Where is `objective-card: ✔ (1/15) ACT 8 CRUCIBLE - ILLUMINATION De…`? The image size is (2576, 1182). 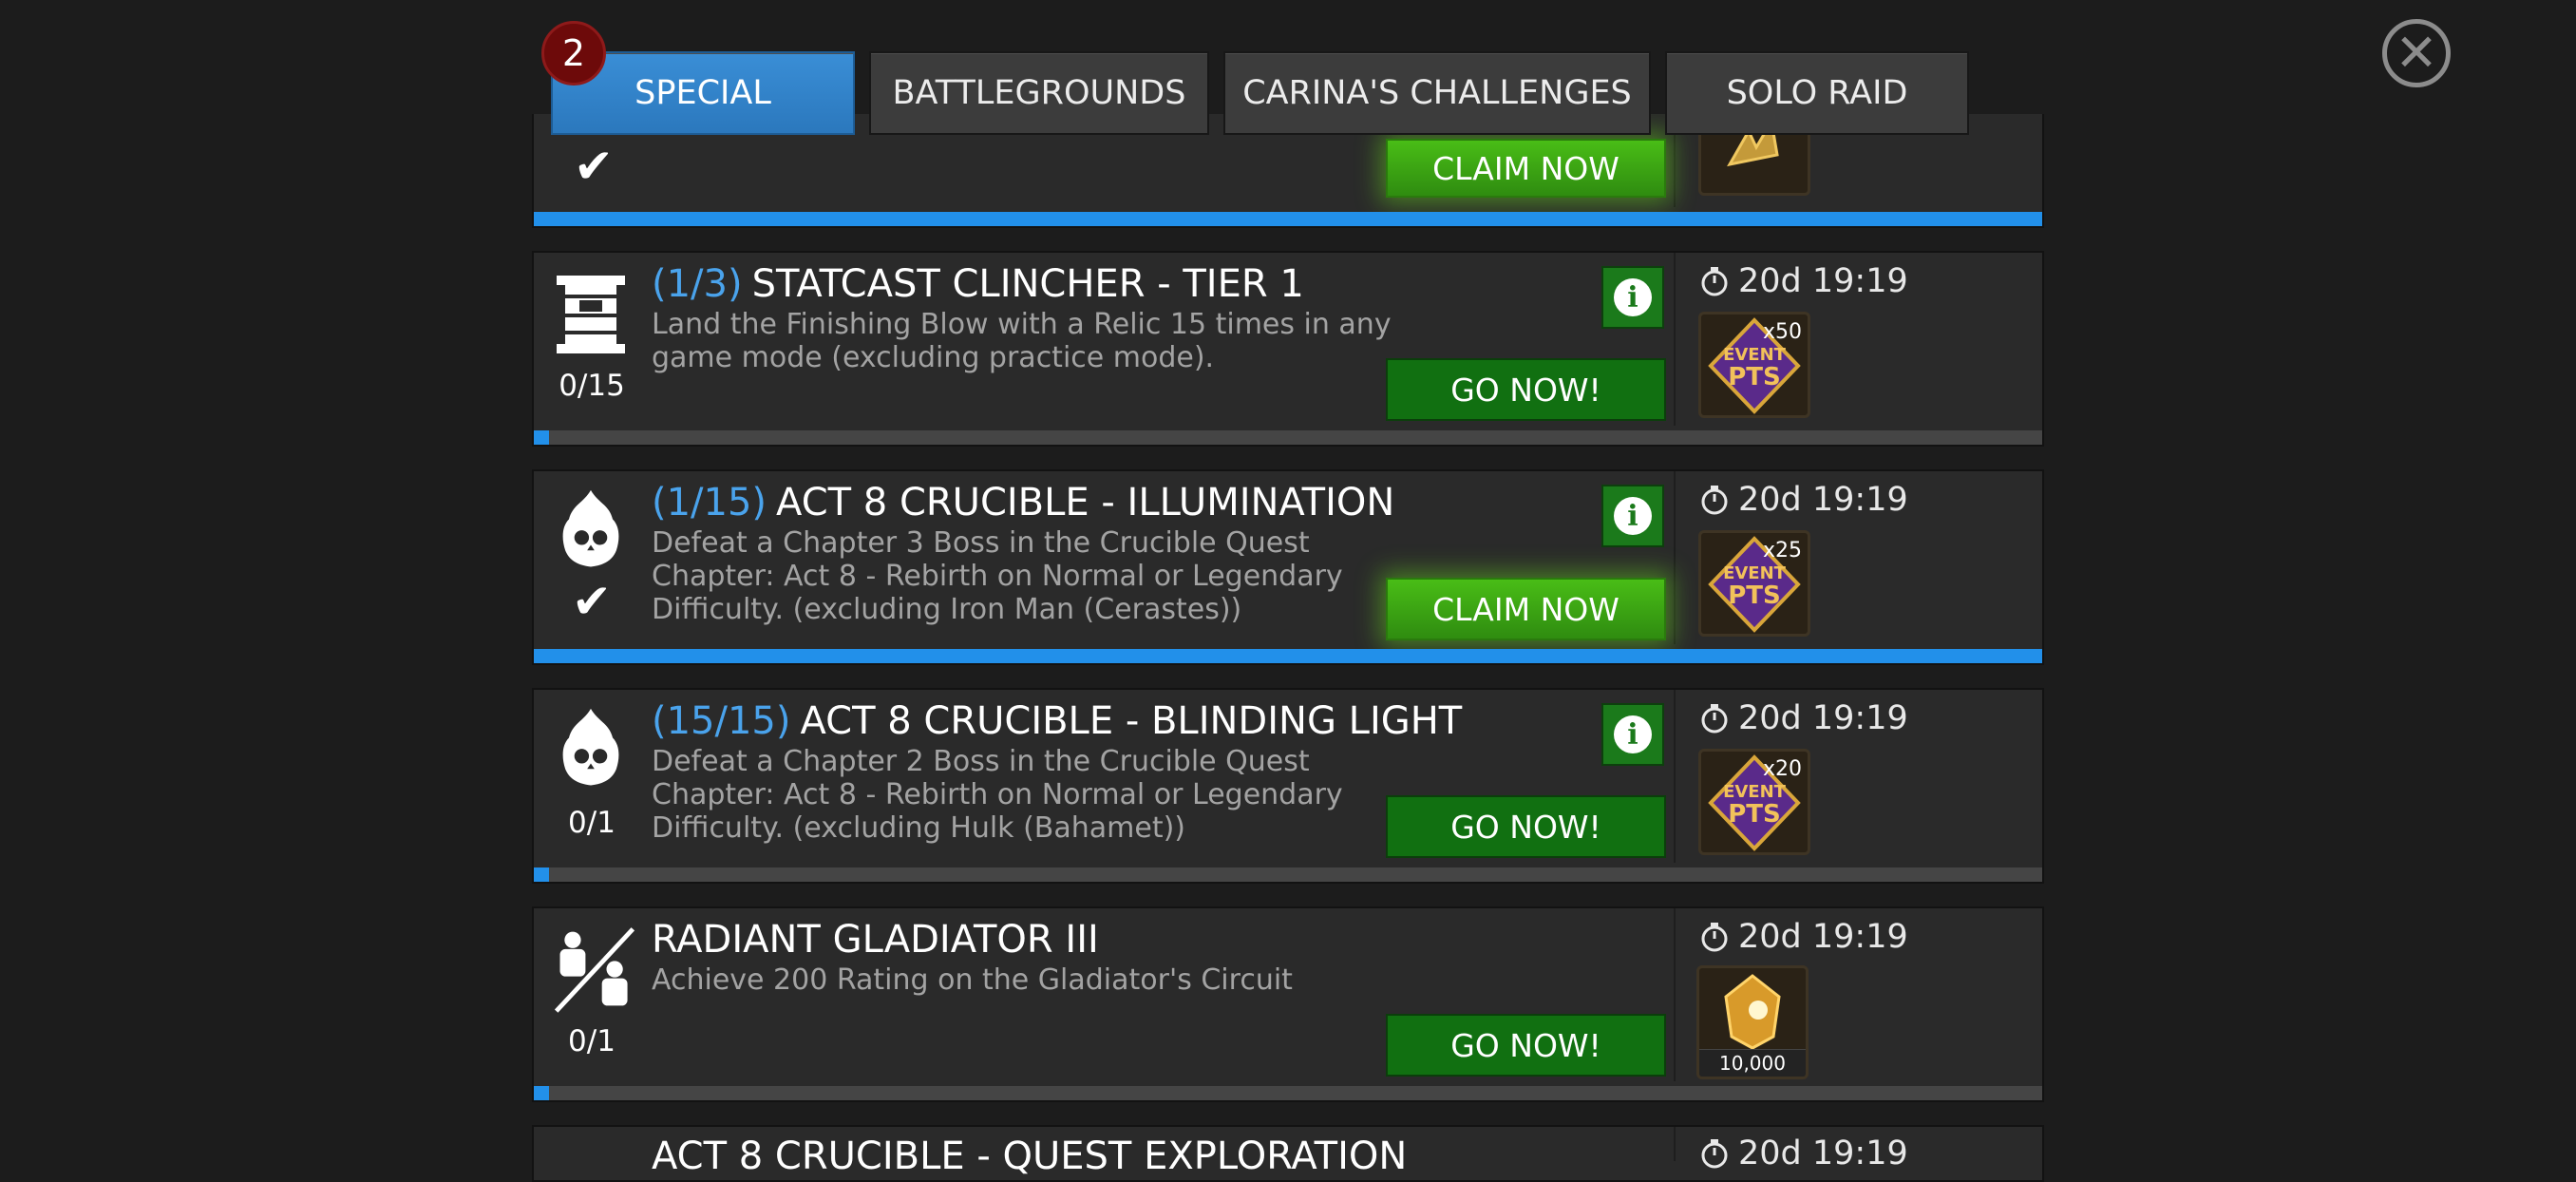 objective-card: ✔ (1/15) ACT 8 CRUCIBLE - ILLUMINATION De… is located at coordinates (1288, 567).